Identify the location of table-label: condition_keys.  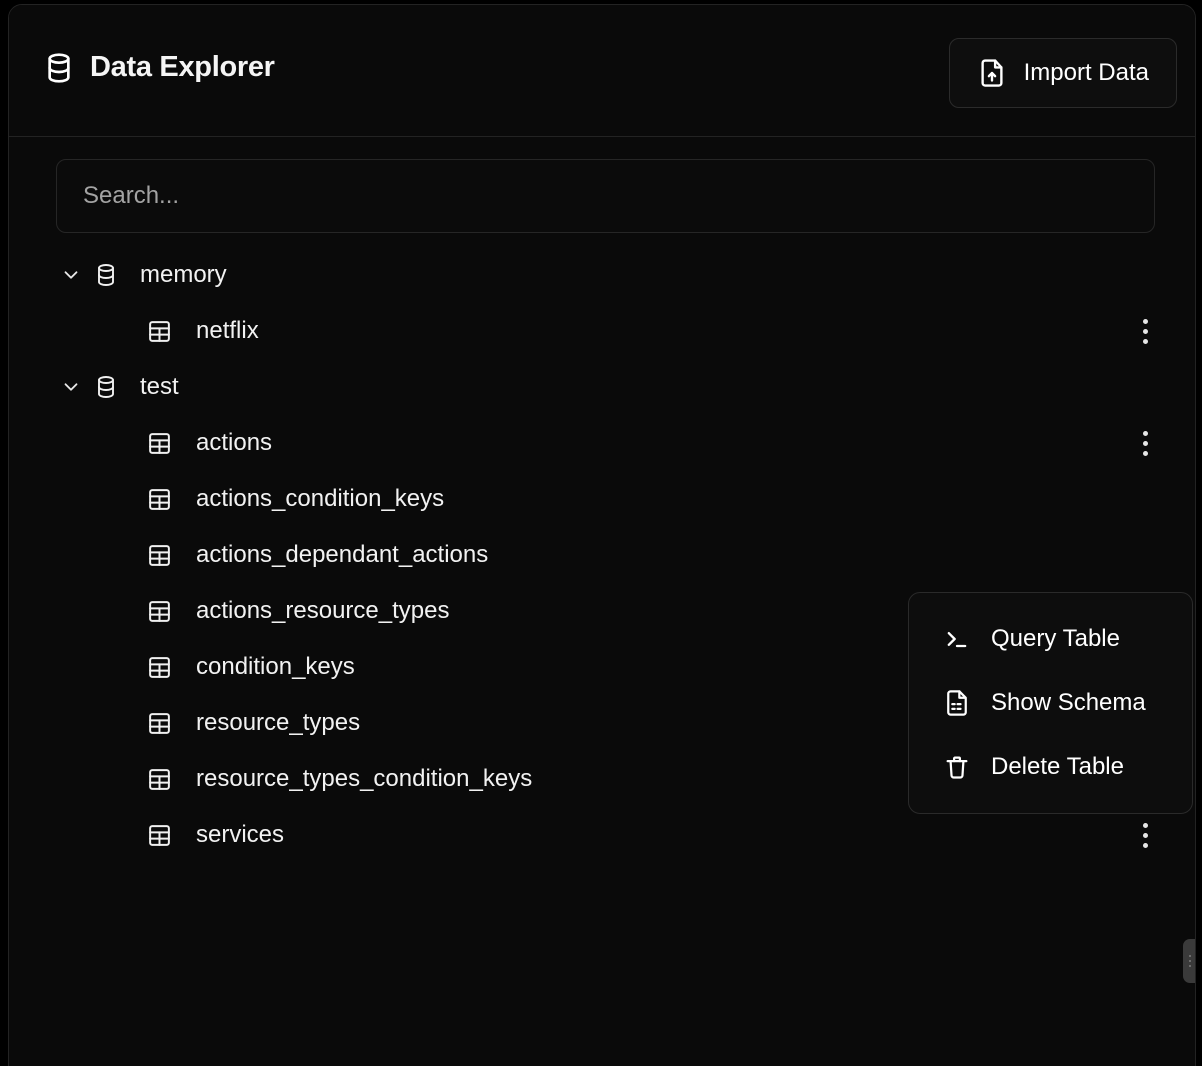
(275, 666).